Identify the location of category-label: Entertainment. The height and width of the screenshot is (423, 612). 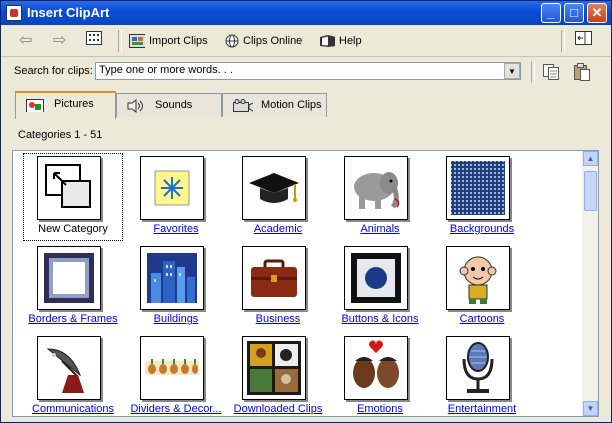
(482, 409).